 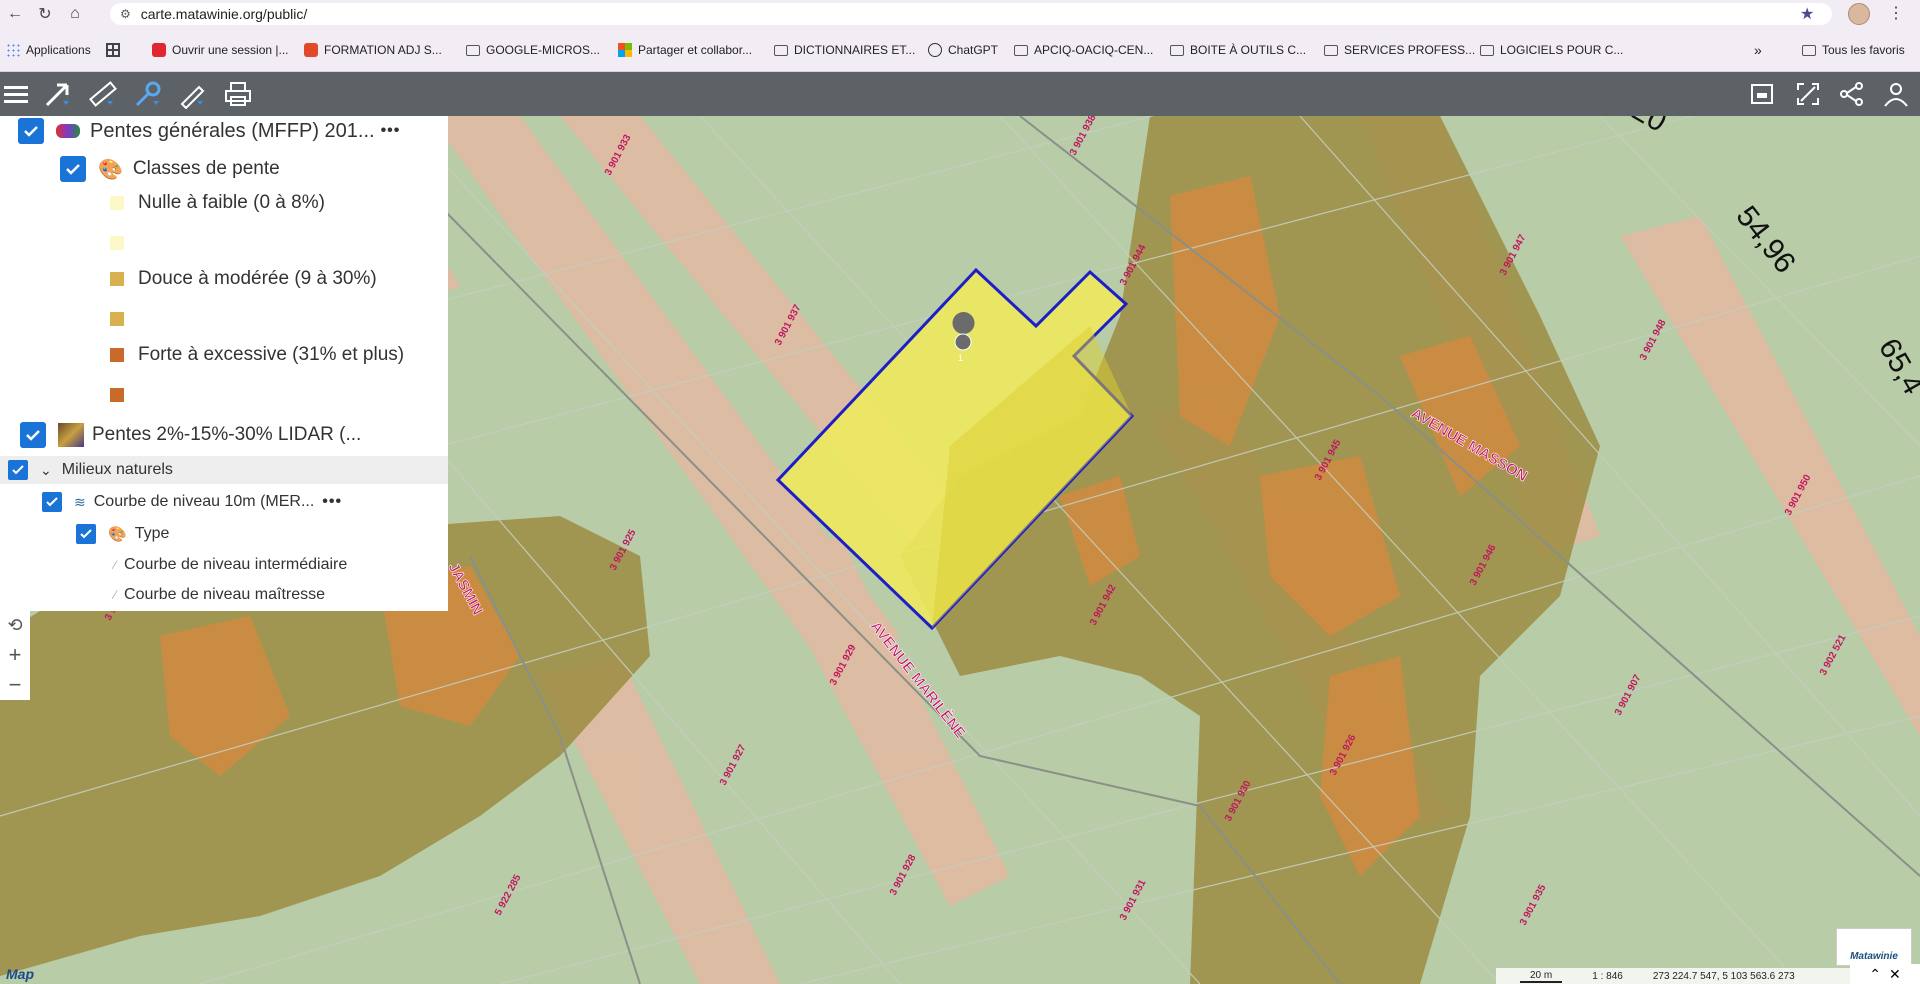 What do you see at coordinates (1541, 976) in the screenshot?
I see `scale-bar: 20 m` at bounding box center [1541, 976].